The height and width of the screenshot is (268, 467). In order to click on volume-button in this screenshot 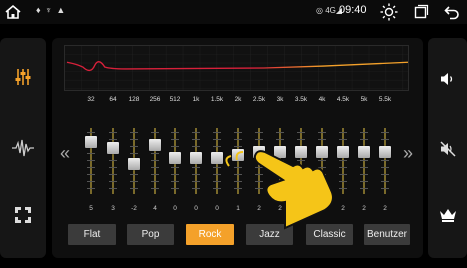, I will do `click(447, 79)`.